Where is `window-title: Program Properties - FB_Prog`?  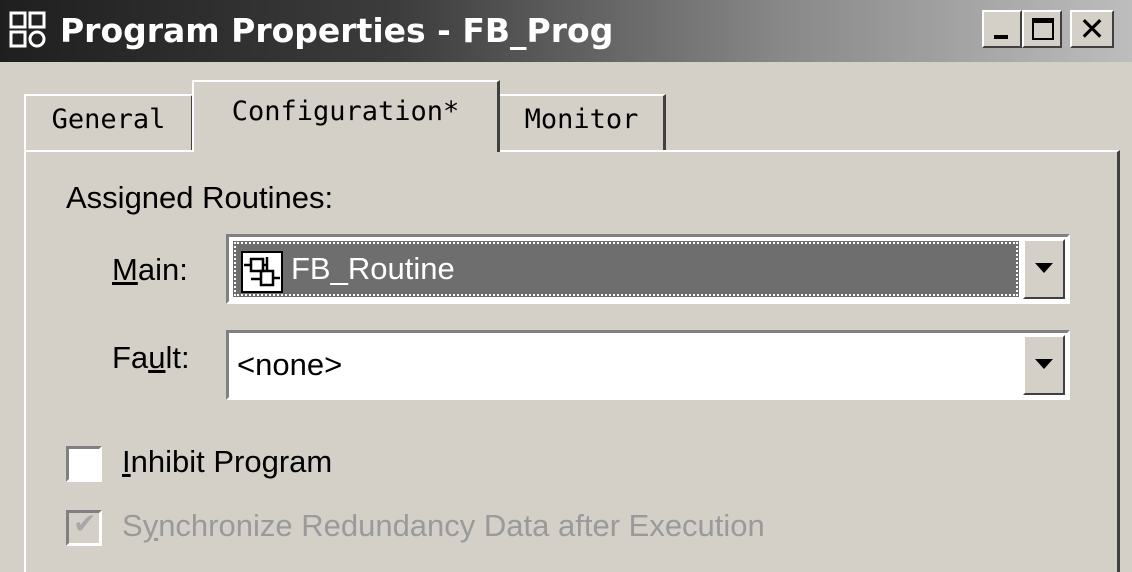
window-title: Program Properties - FB_Prog is located at coordinates (337, 30).